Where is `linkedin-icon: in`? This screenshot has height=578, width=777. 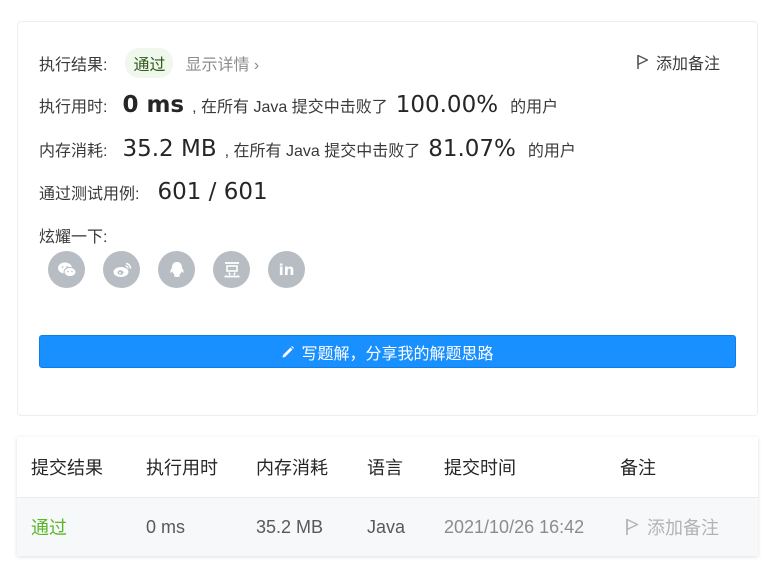
linkedin-icon: in is located at coordinates (286, 269).